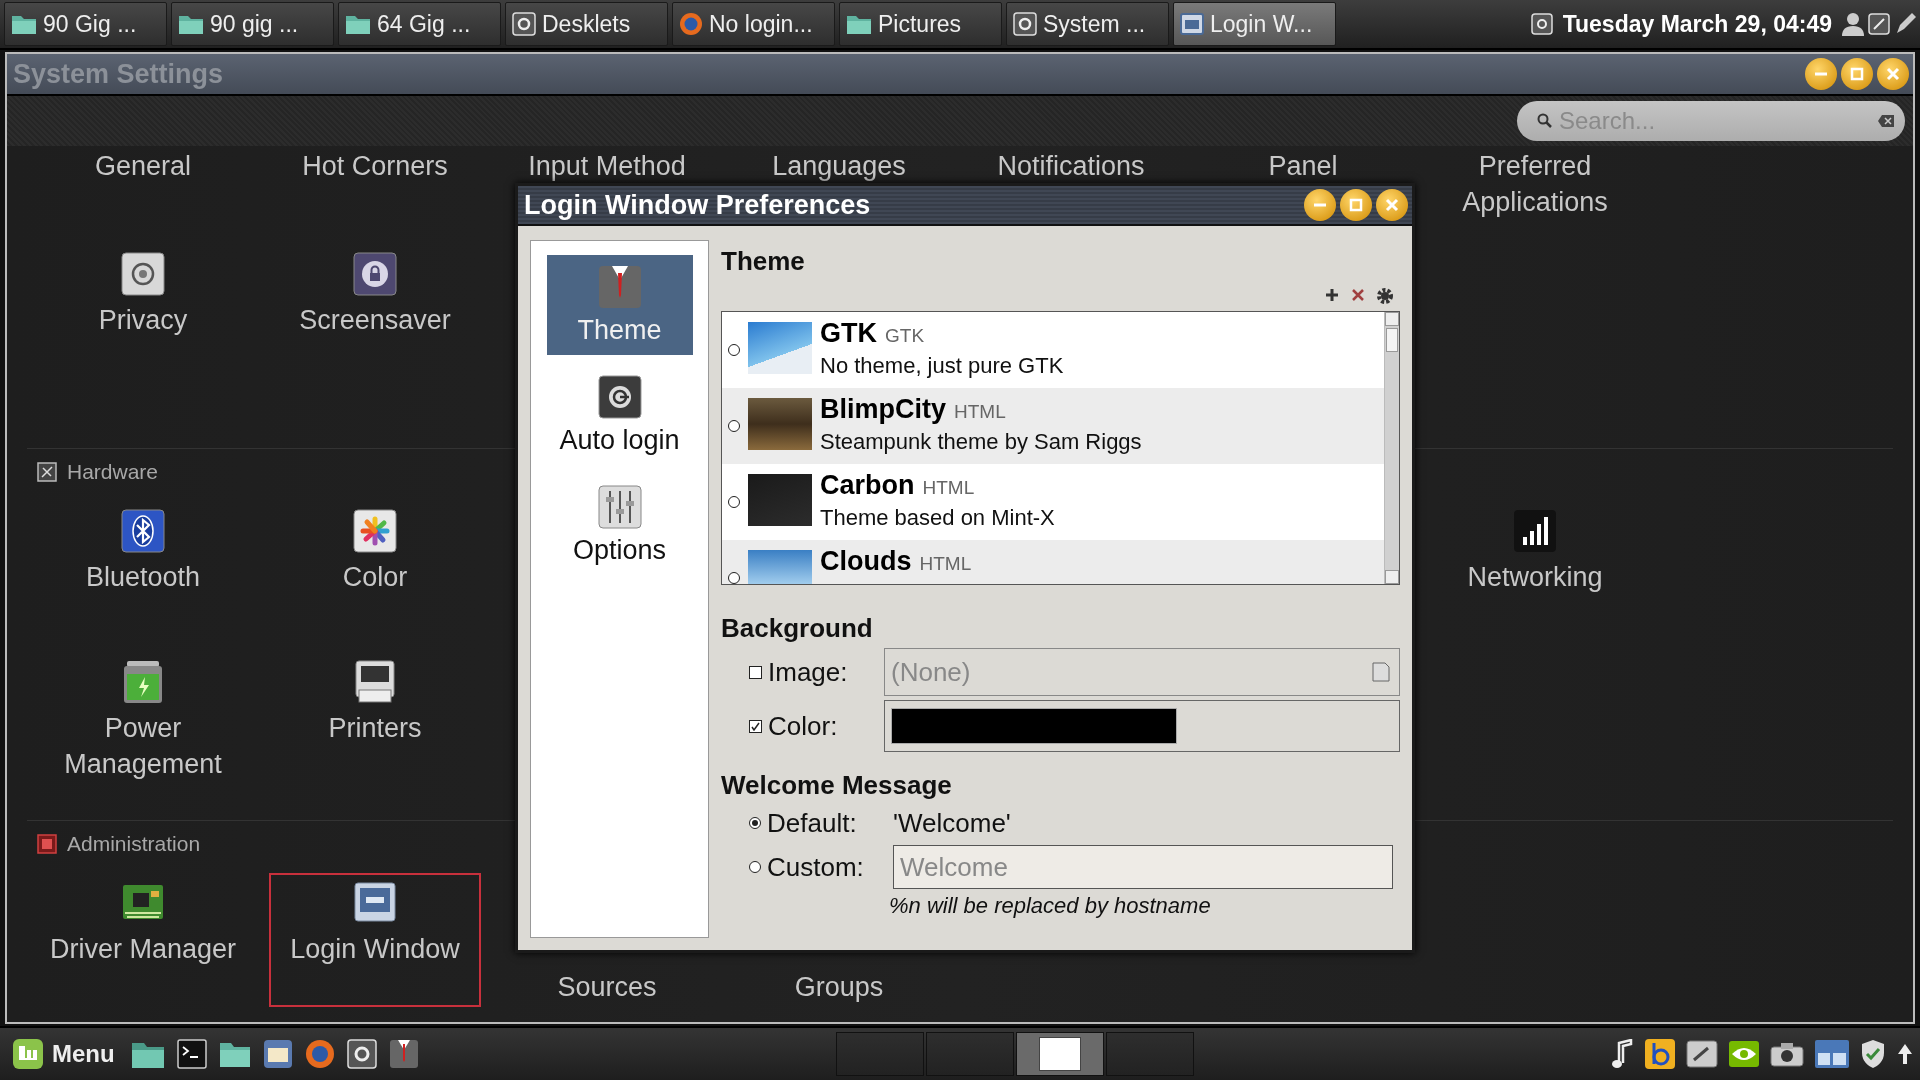  I want to click on settings-button, so click(1385, 296).